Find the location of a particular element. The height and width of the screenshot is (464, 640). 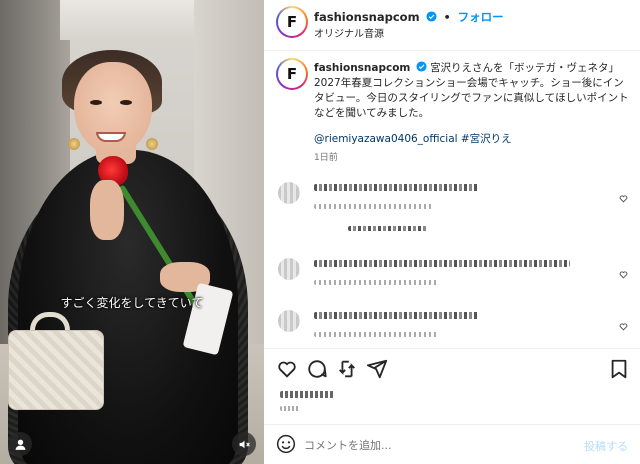

repost-icon is located at coordinates (347, 369).